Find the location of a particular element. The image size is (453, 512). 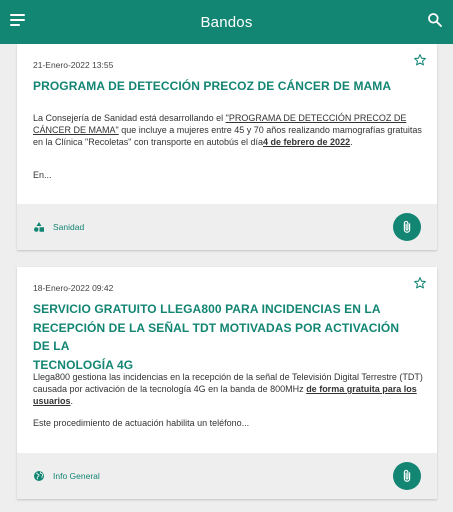

top-app-bar: Bandos is located at coordinates (226, 22).